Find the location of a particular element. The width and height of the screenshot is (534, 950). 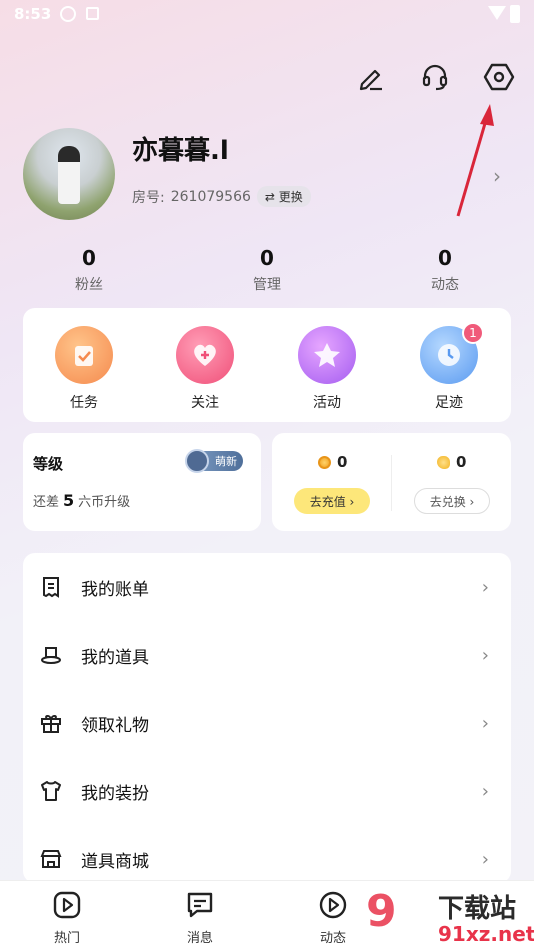

footprint-badge: 1 is located at coordinates (473, 333).